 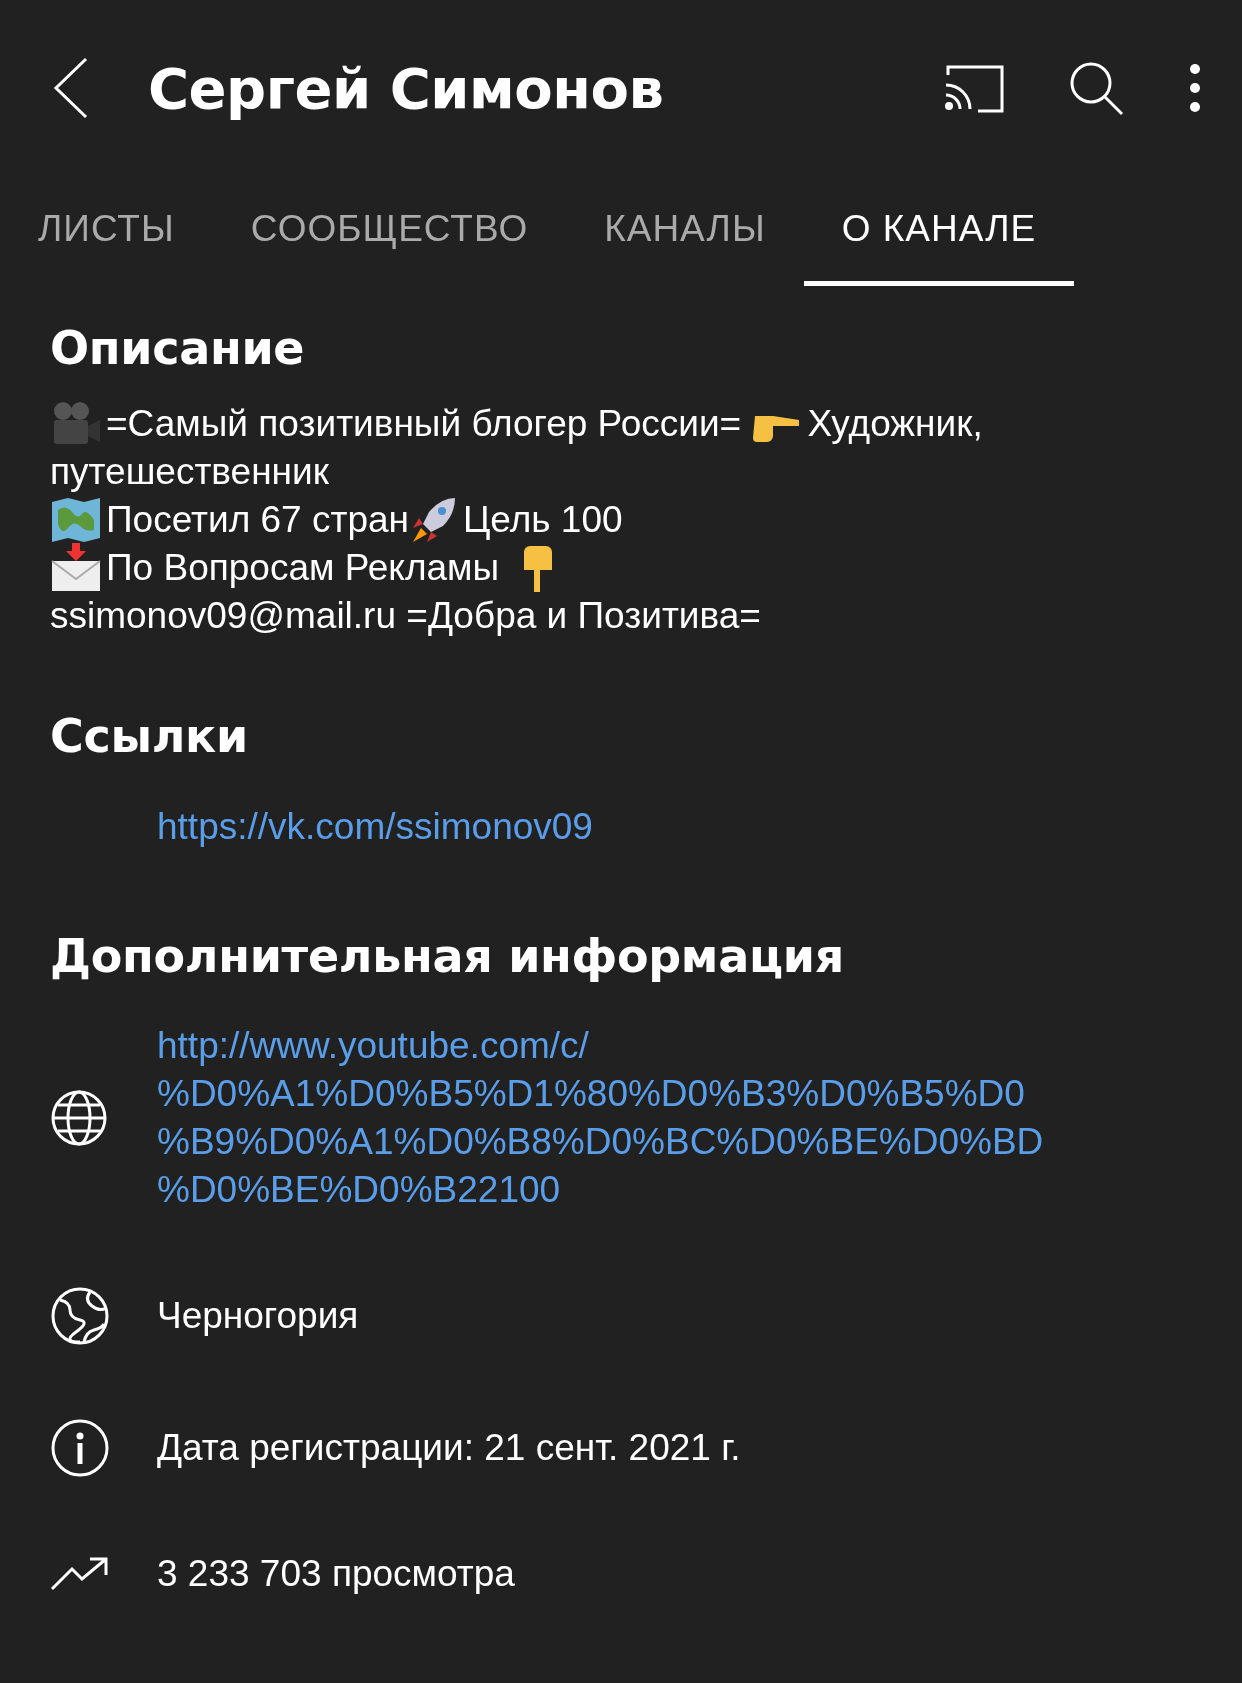 I want to click on cast-icon, so click(x=973, y=88).